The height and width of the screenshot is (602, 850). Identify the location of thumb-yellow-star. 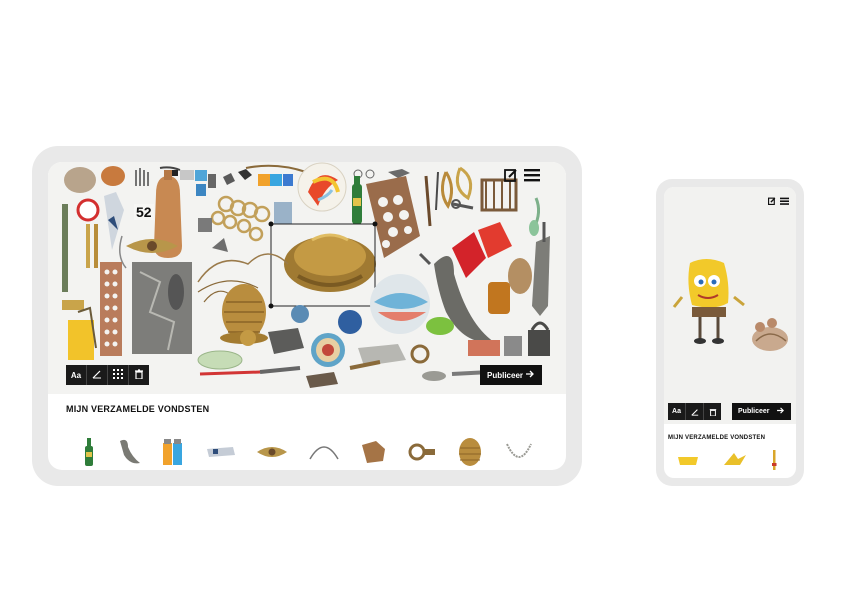
(735, 460).